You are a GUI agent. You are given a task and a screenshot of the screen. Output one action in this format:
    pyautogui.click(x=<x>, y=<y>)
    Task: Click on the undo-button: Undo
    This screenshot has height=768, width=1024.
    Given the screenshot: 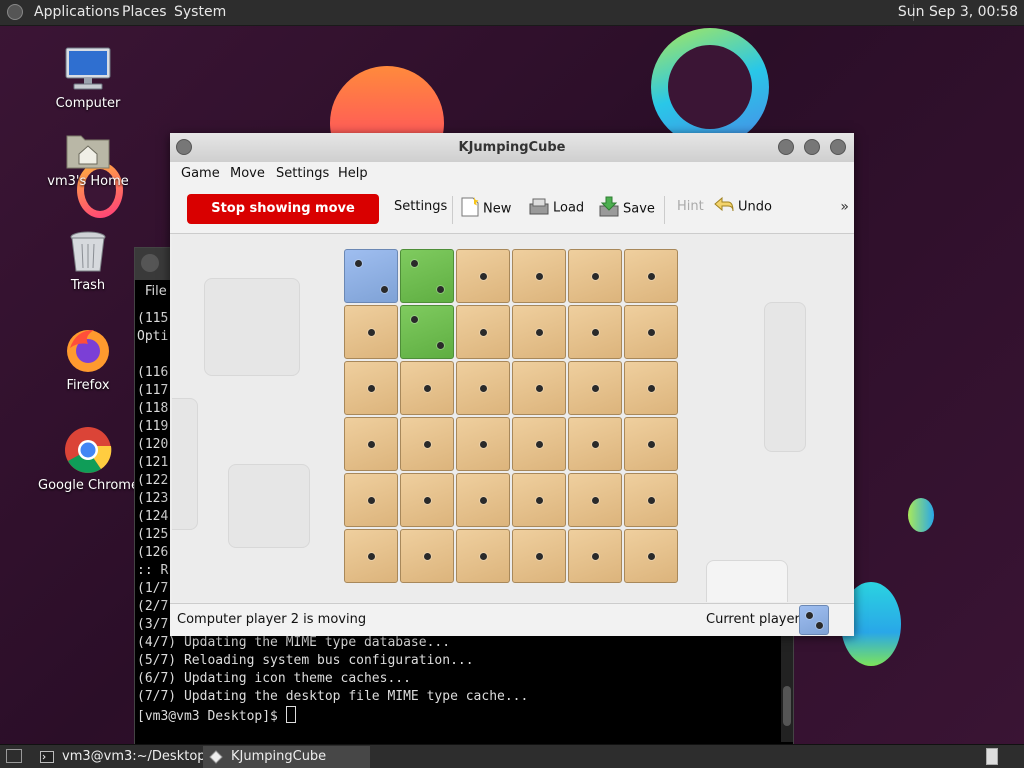 What is the action you would take?
    pyautogui.click(x=742, y=207)
    